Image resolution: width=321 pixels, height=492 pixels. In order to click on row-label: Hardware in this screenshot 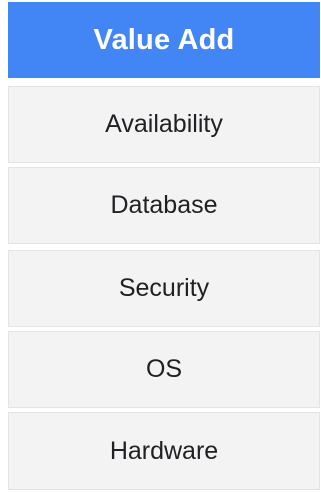, I will do `click(164, 450)`.